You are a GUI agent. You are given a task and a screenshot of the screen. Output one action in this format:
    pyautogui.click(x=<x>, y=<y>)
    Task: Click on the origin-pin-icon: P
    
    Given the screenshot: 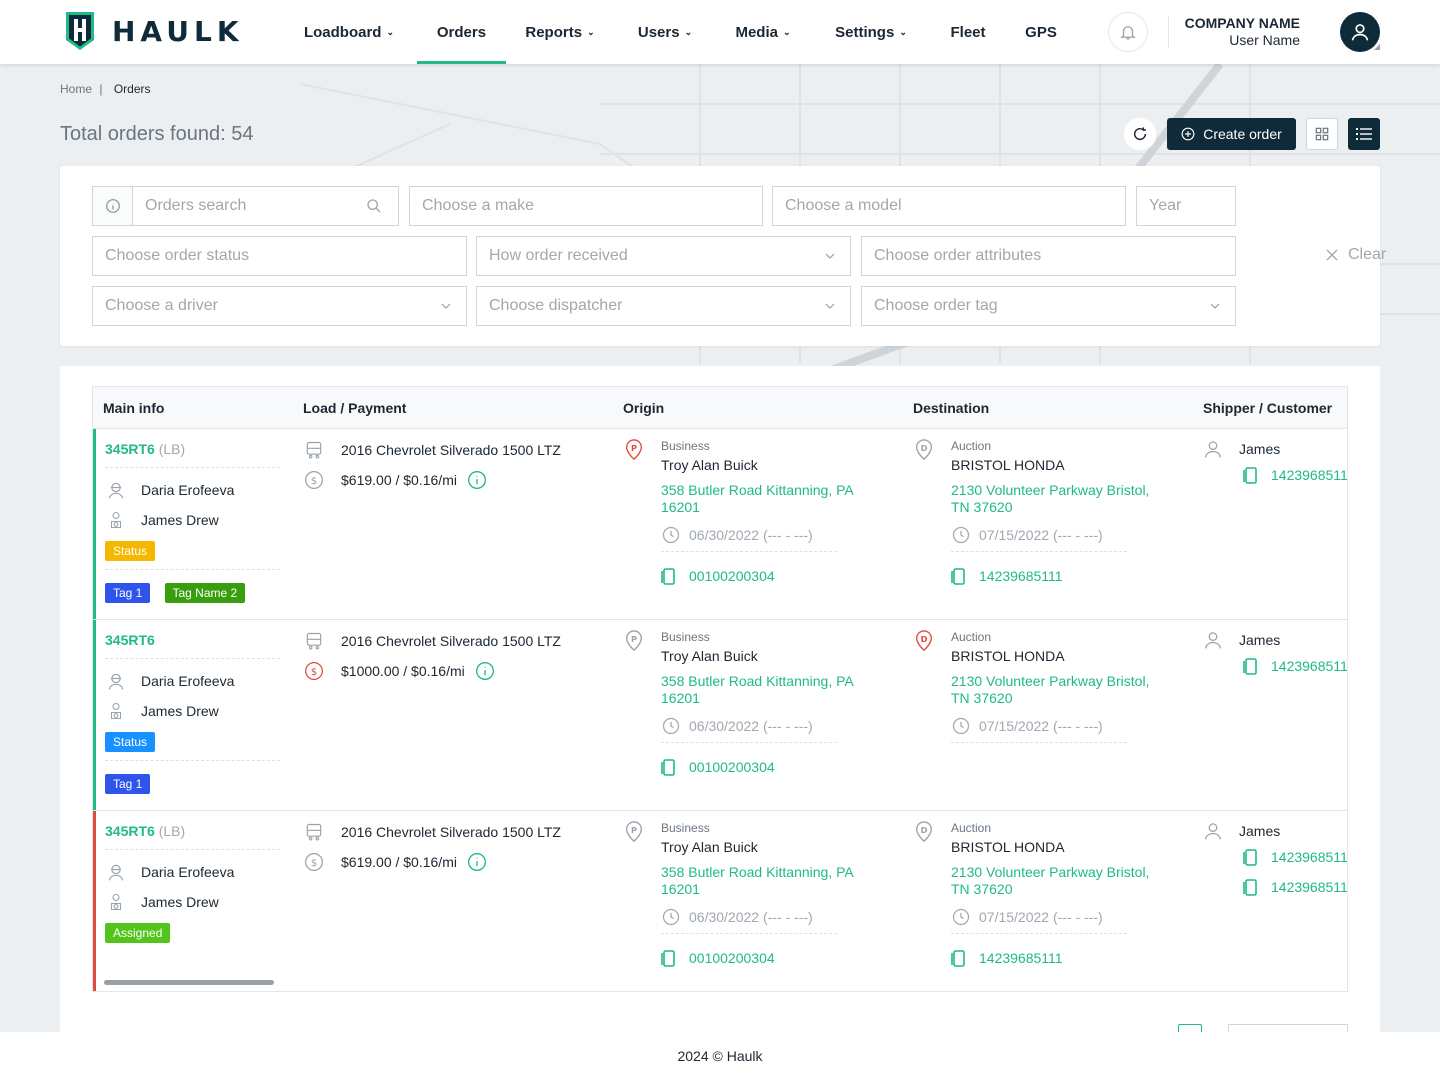 What is the action you would take?
    pyautogui.click(x=634, y=641)
    